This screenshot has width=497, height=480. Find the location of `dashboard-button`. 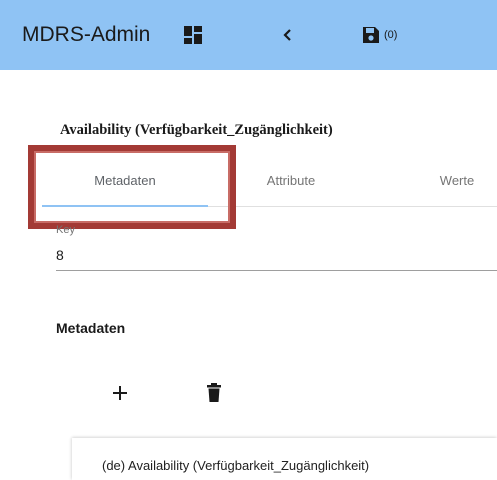

dashboard-button is located at coordinates (193, 35).